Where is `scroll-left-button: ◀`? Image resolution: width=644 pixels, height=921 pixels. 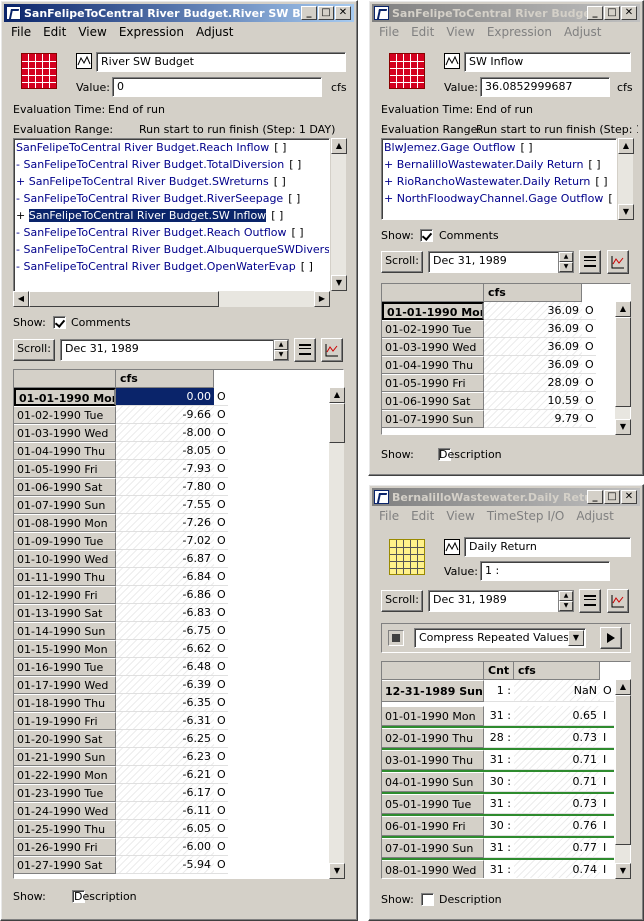 scroll-left-button: ◀ is located at coordinates (21, 299).